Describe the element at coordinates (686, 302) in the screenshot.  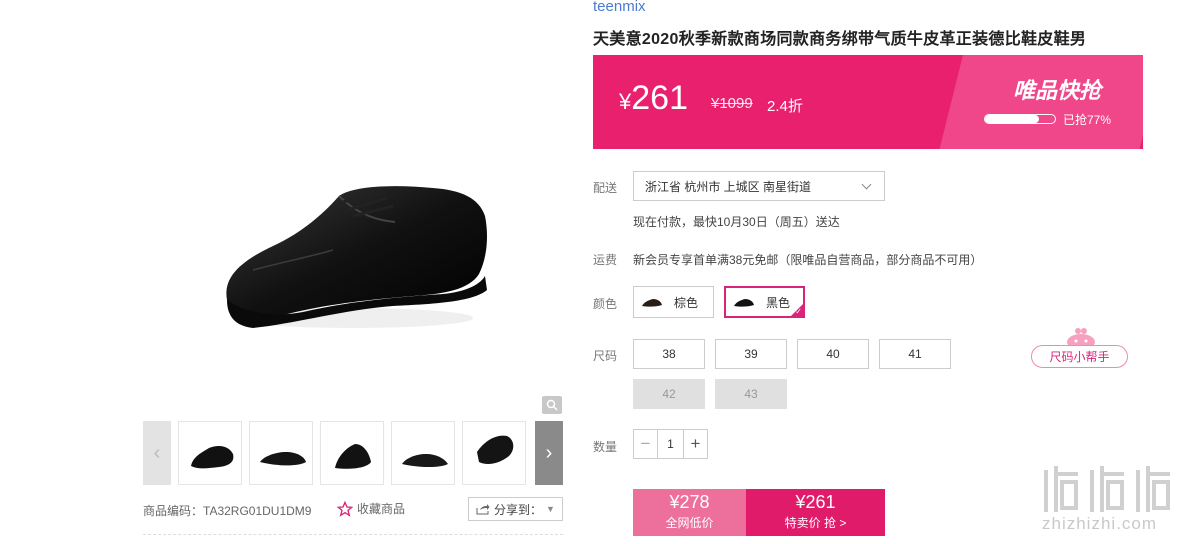
I see `color-option-label: 棕色` at that location.